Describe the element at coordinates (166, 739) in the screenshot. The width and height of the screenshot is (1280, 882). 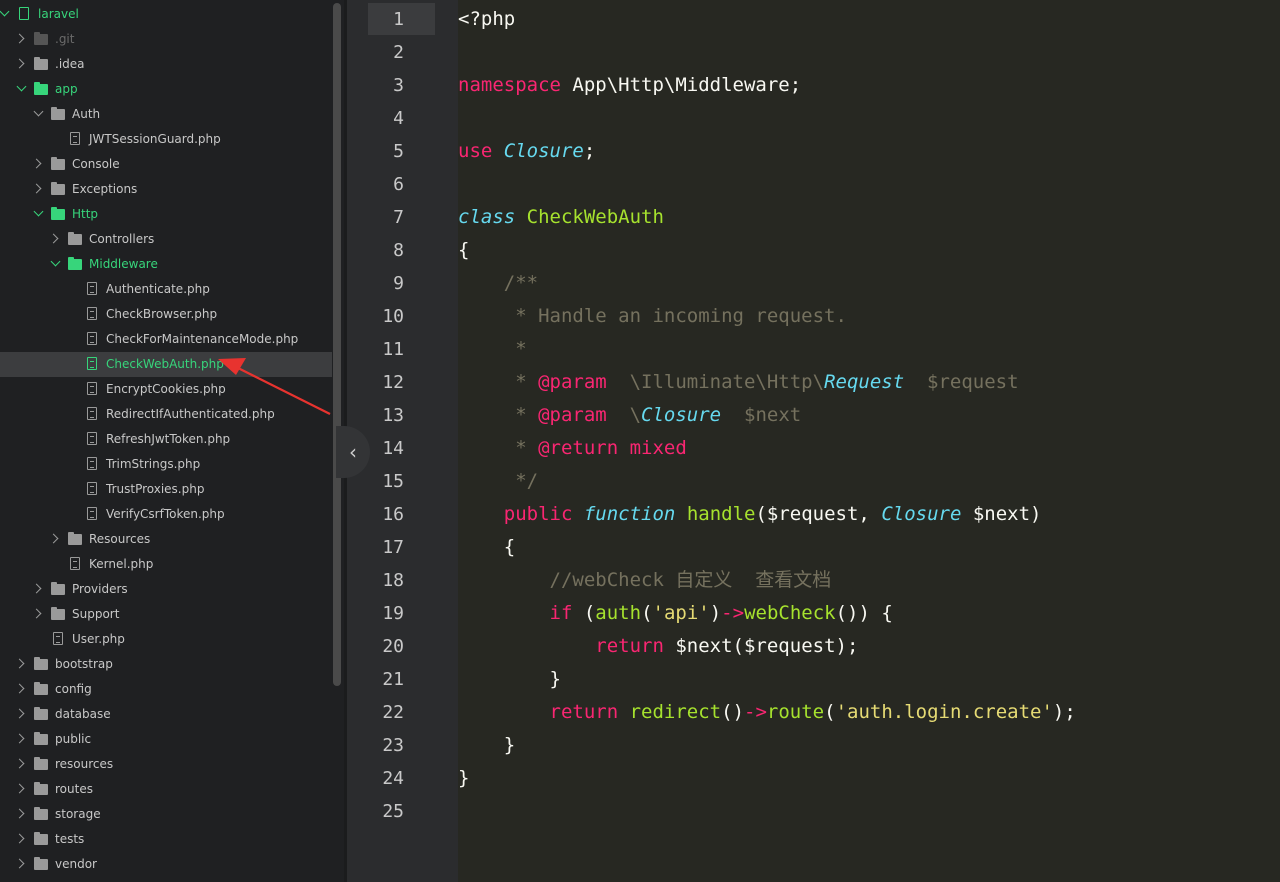
I see `tree-item-public: public` at that location.